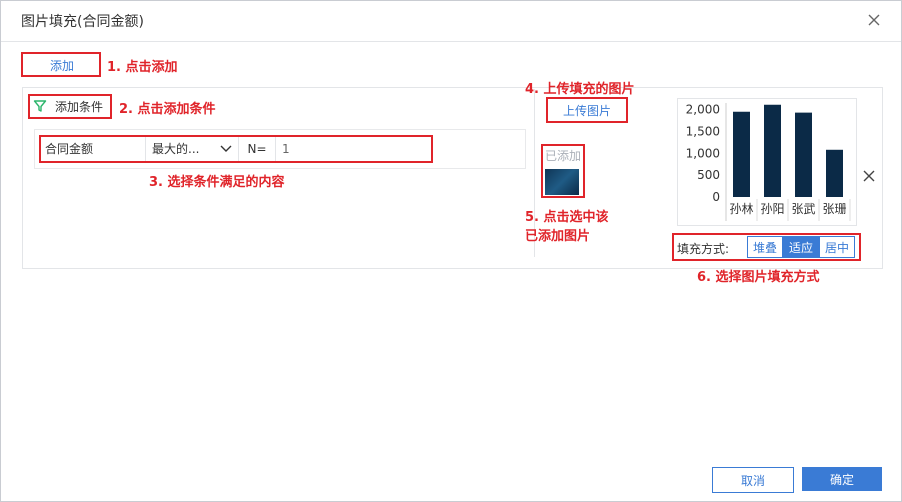  I want to click on dialog-title: 图片填充(合同金额), so click(82, 22).